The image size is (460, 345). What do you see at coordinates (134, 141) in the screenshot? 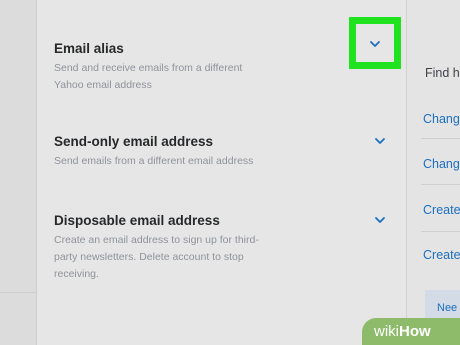
I see `section-title: Send-only email address` at bounding box center [134, 141].